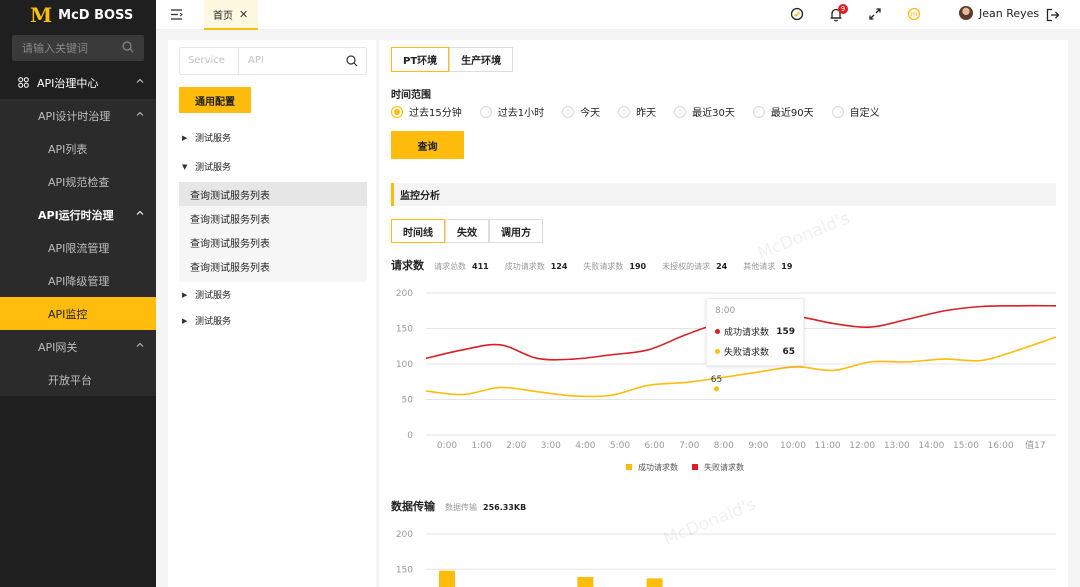  What do you see at coordinates (931, 446) in the screenshot?
I see `x-tick-label: 14:00` at bounding box center [931, 446].